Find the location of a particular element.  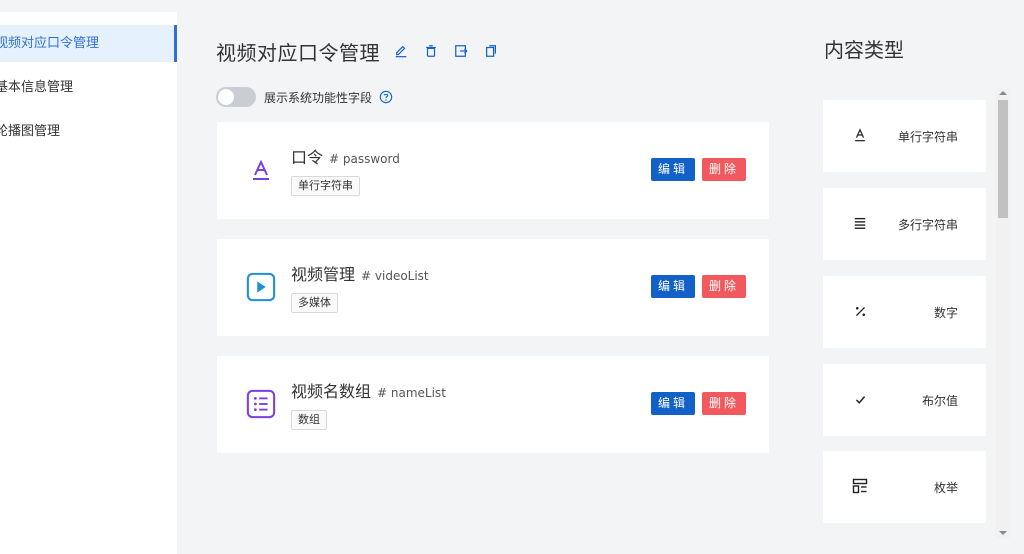

field-name-label: 视频管理 is located at coordinates (323, 274).